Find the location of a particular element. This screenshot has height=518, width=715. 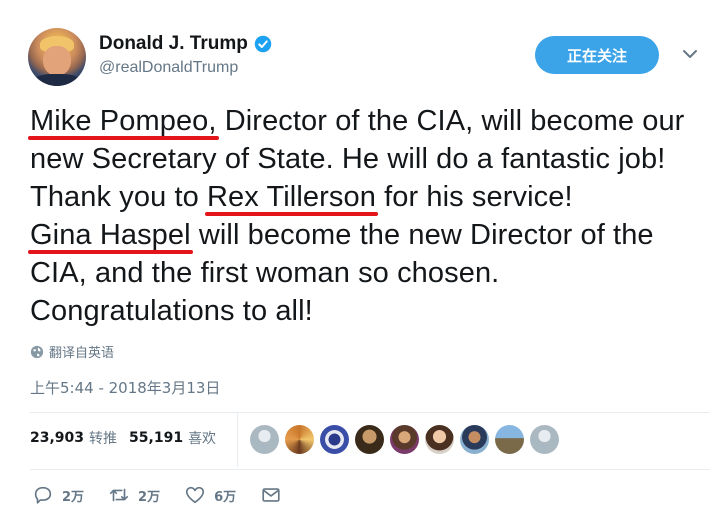

message-action is located at coordinates (271, 495).